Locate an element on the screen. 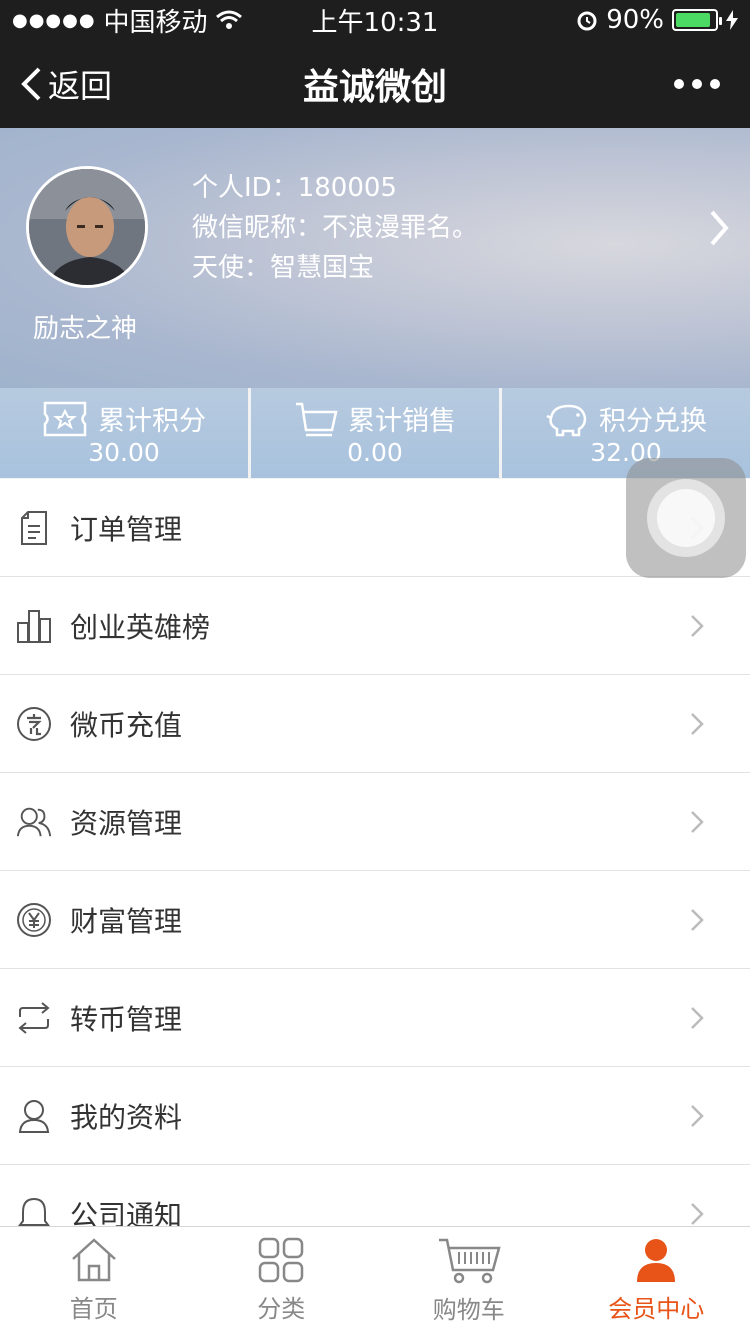 Image resolution: width=750 pixels, height=1334 pixels. menu-item-profile: 我的资料 is located at coordinates (375, 1116).